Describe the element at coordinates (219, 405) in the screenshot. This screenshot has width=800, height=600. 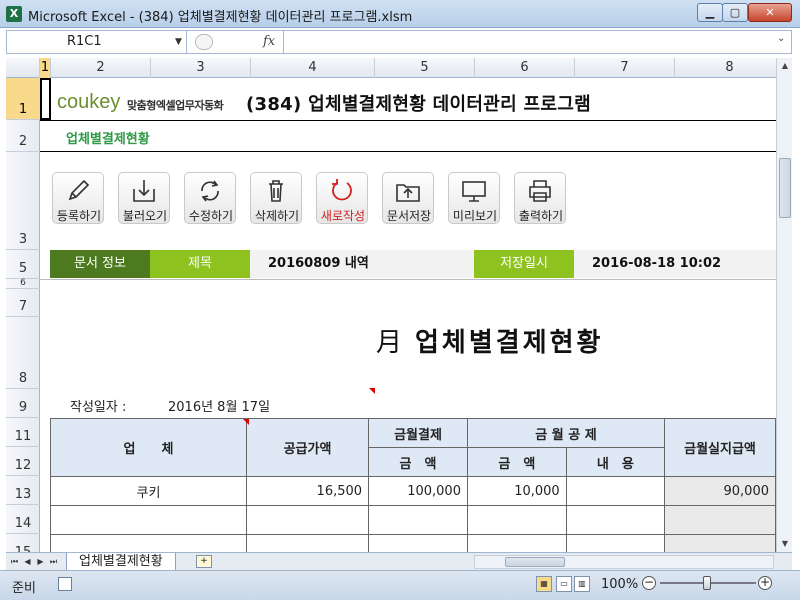
I see `date-value: 2016년 8월 17일` at that location.